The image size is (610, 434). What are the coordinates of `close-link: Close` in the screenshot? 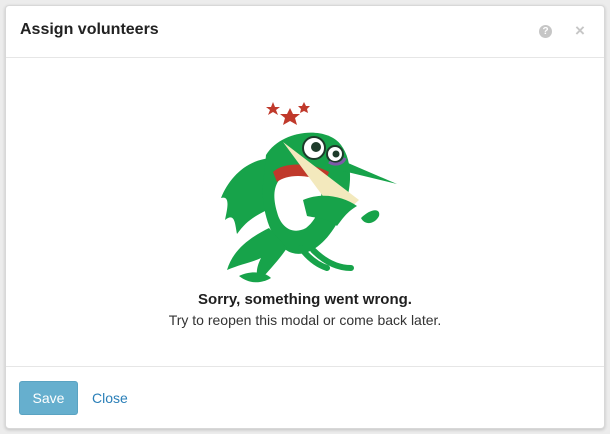 It's located at (110, 398).